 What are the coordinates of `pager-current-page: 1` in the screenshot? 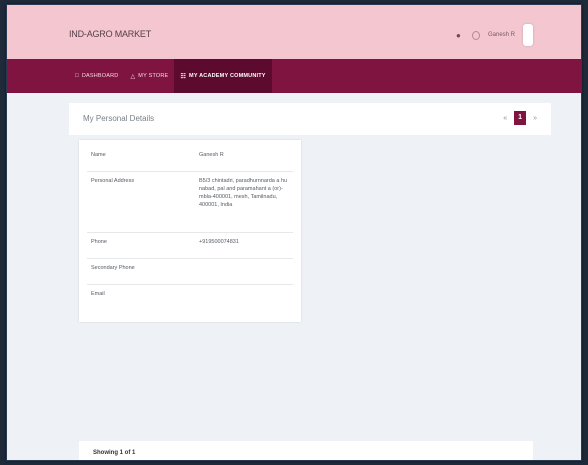 It's located at (520, 118).